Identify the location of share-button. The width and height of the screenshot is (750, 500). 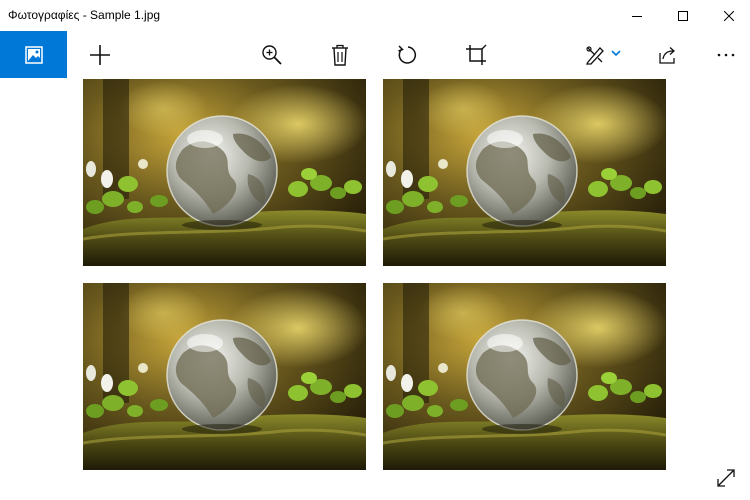
(668, 54).